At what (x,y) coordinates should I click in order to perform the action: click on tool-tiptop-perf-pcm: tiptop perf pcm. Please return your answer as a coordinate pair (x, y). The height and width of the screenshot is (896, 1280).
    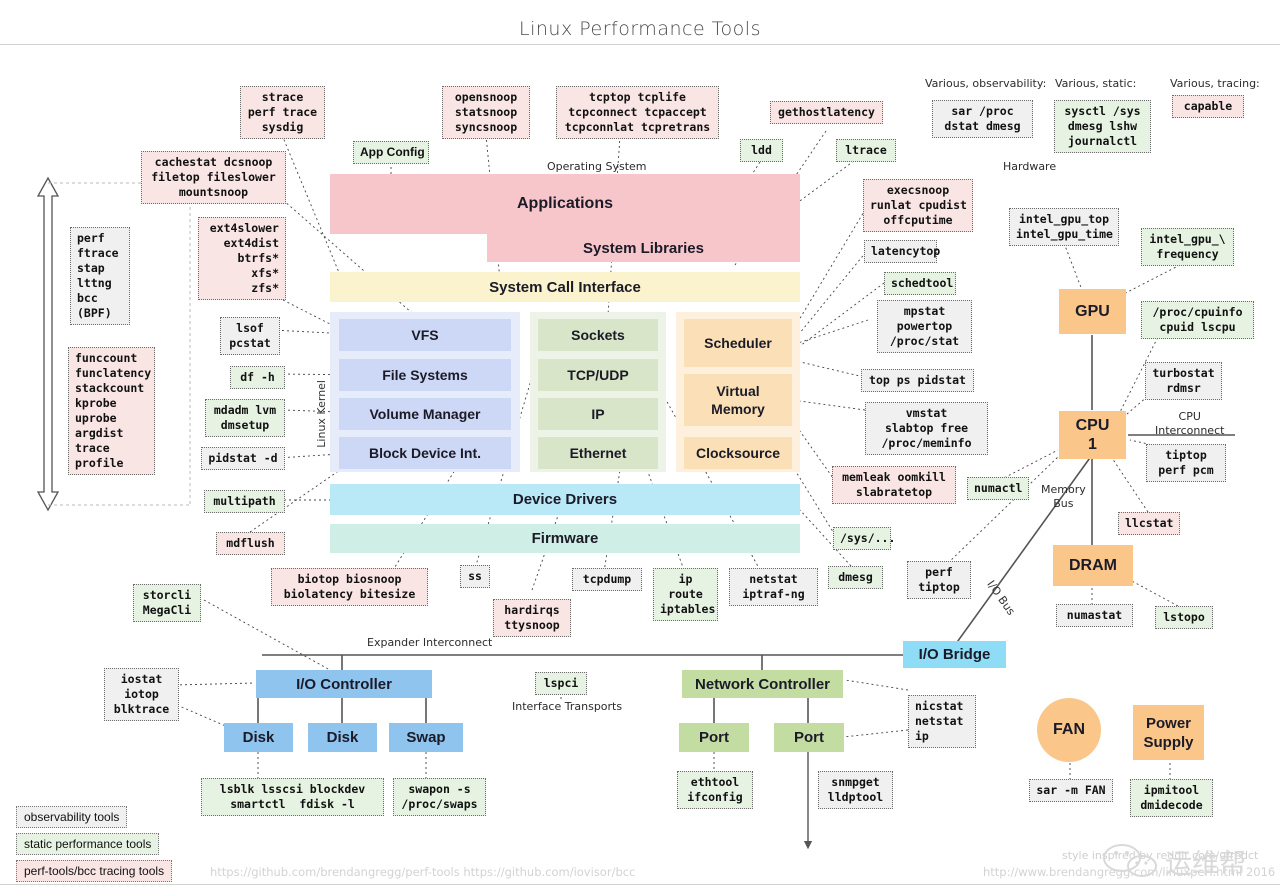
    Looking at the image, I should click on (1186, 463).